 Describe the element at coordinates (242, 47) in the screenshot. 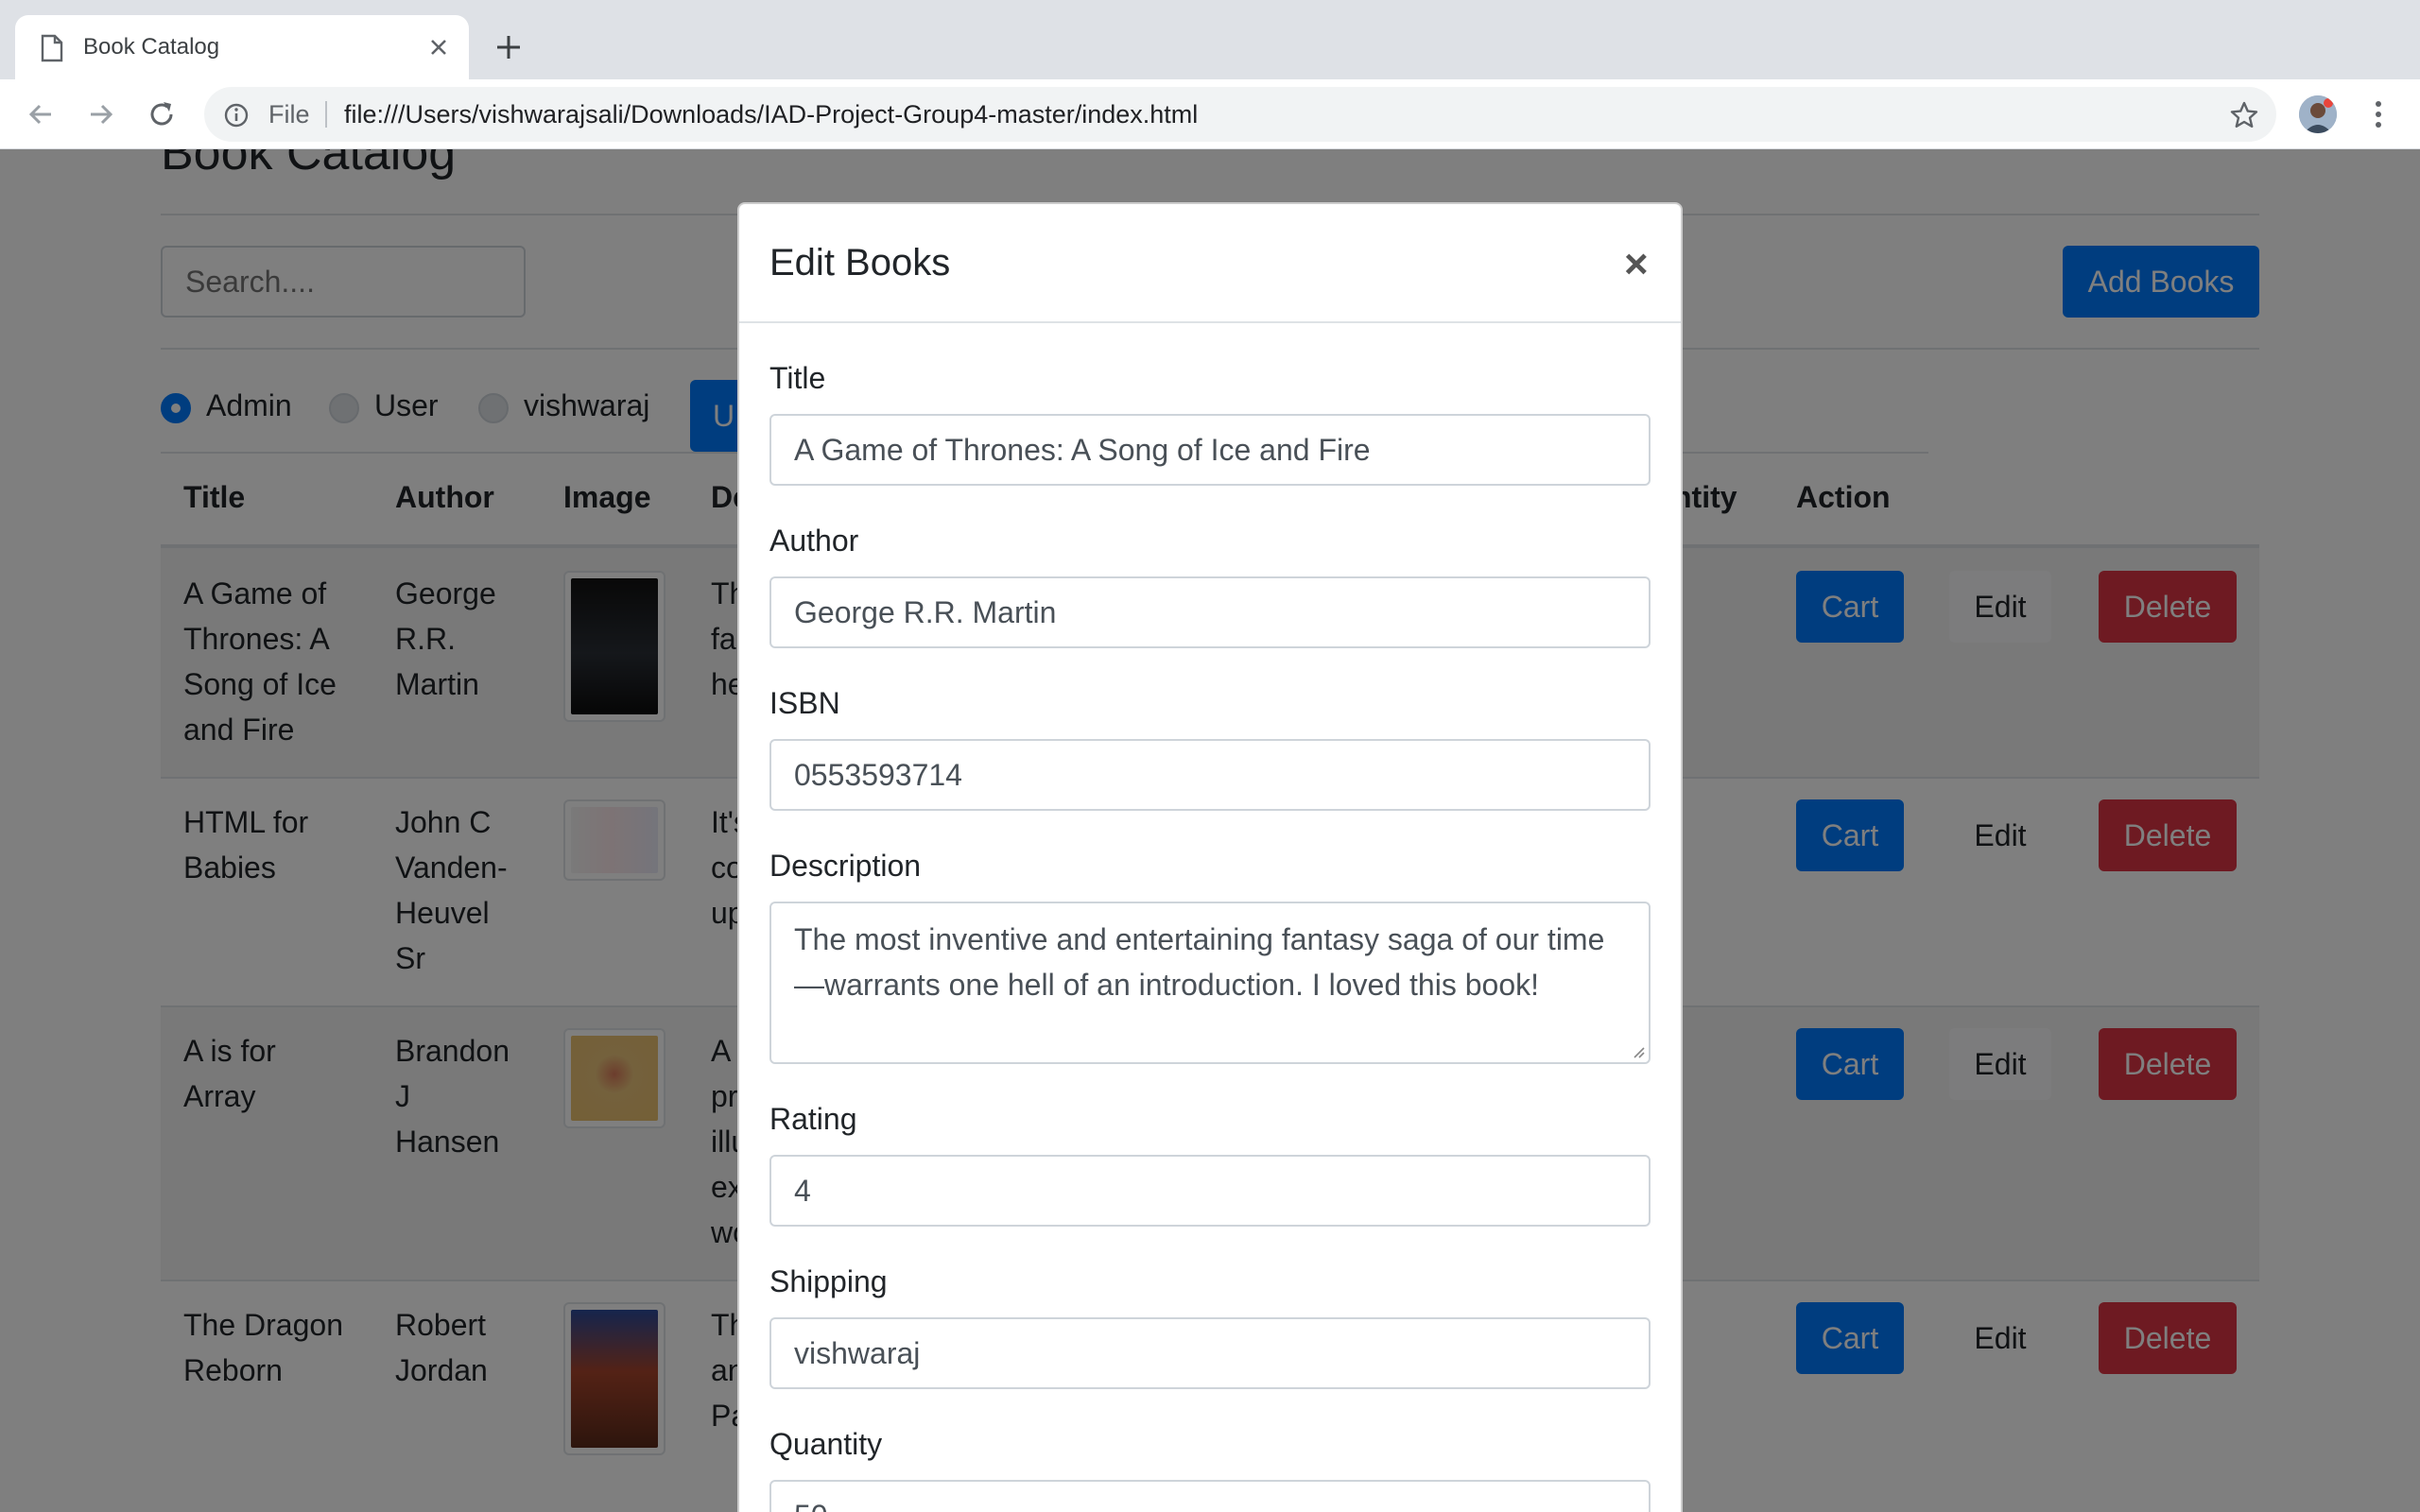

I see `browser-tab: Book Catalog` at that location.